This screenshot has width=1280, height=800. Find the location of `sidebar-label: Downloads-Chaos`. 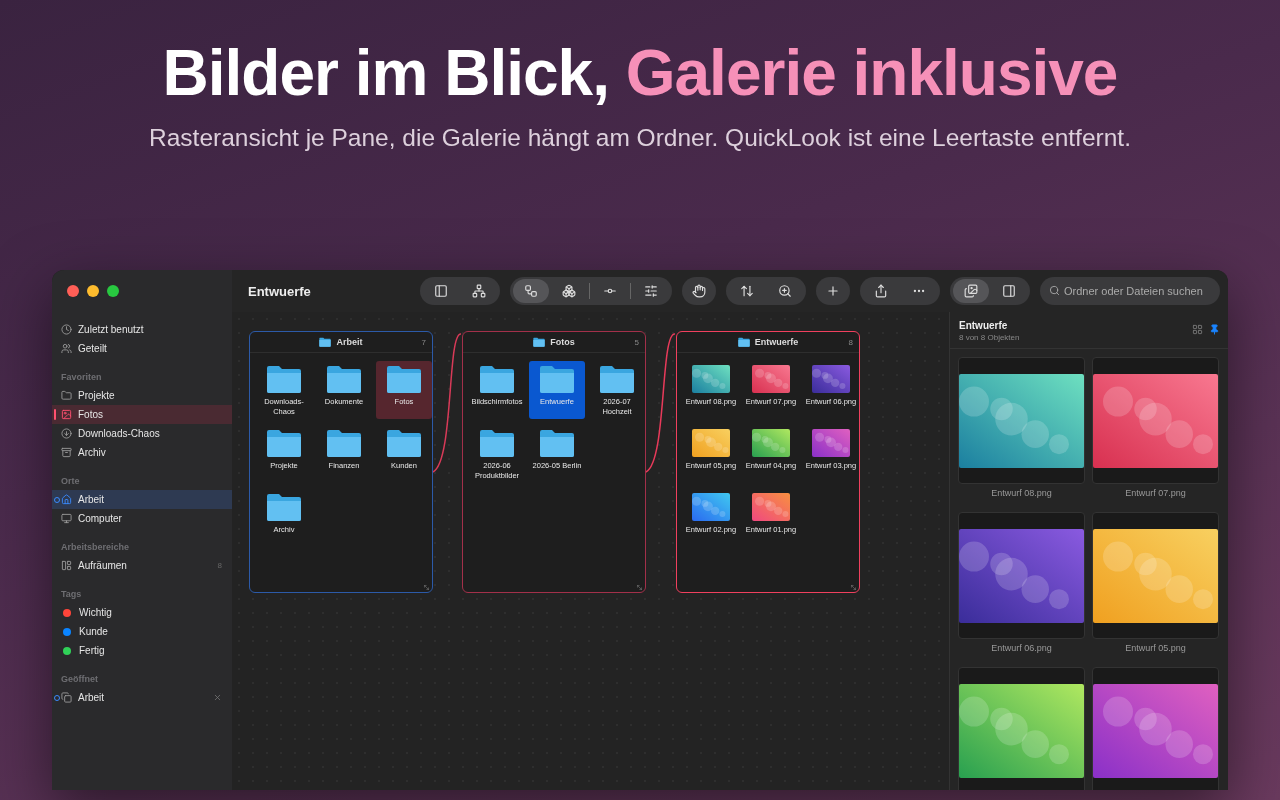

sidebar-label: Downloads-Chaos is located at coordinates (119, 433).